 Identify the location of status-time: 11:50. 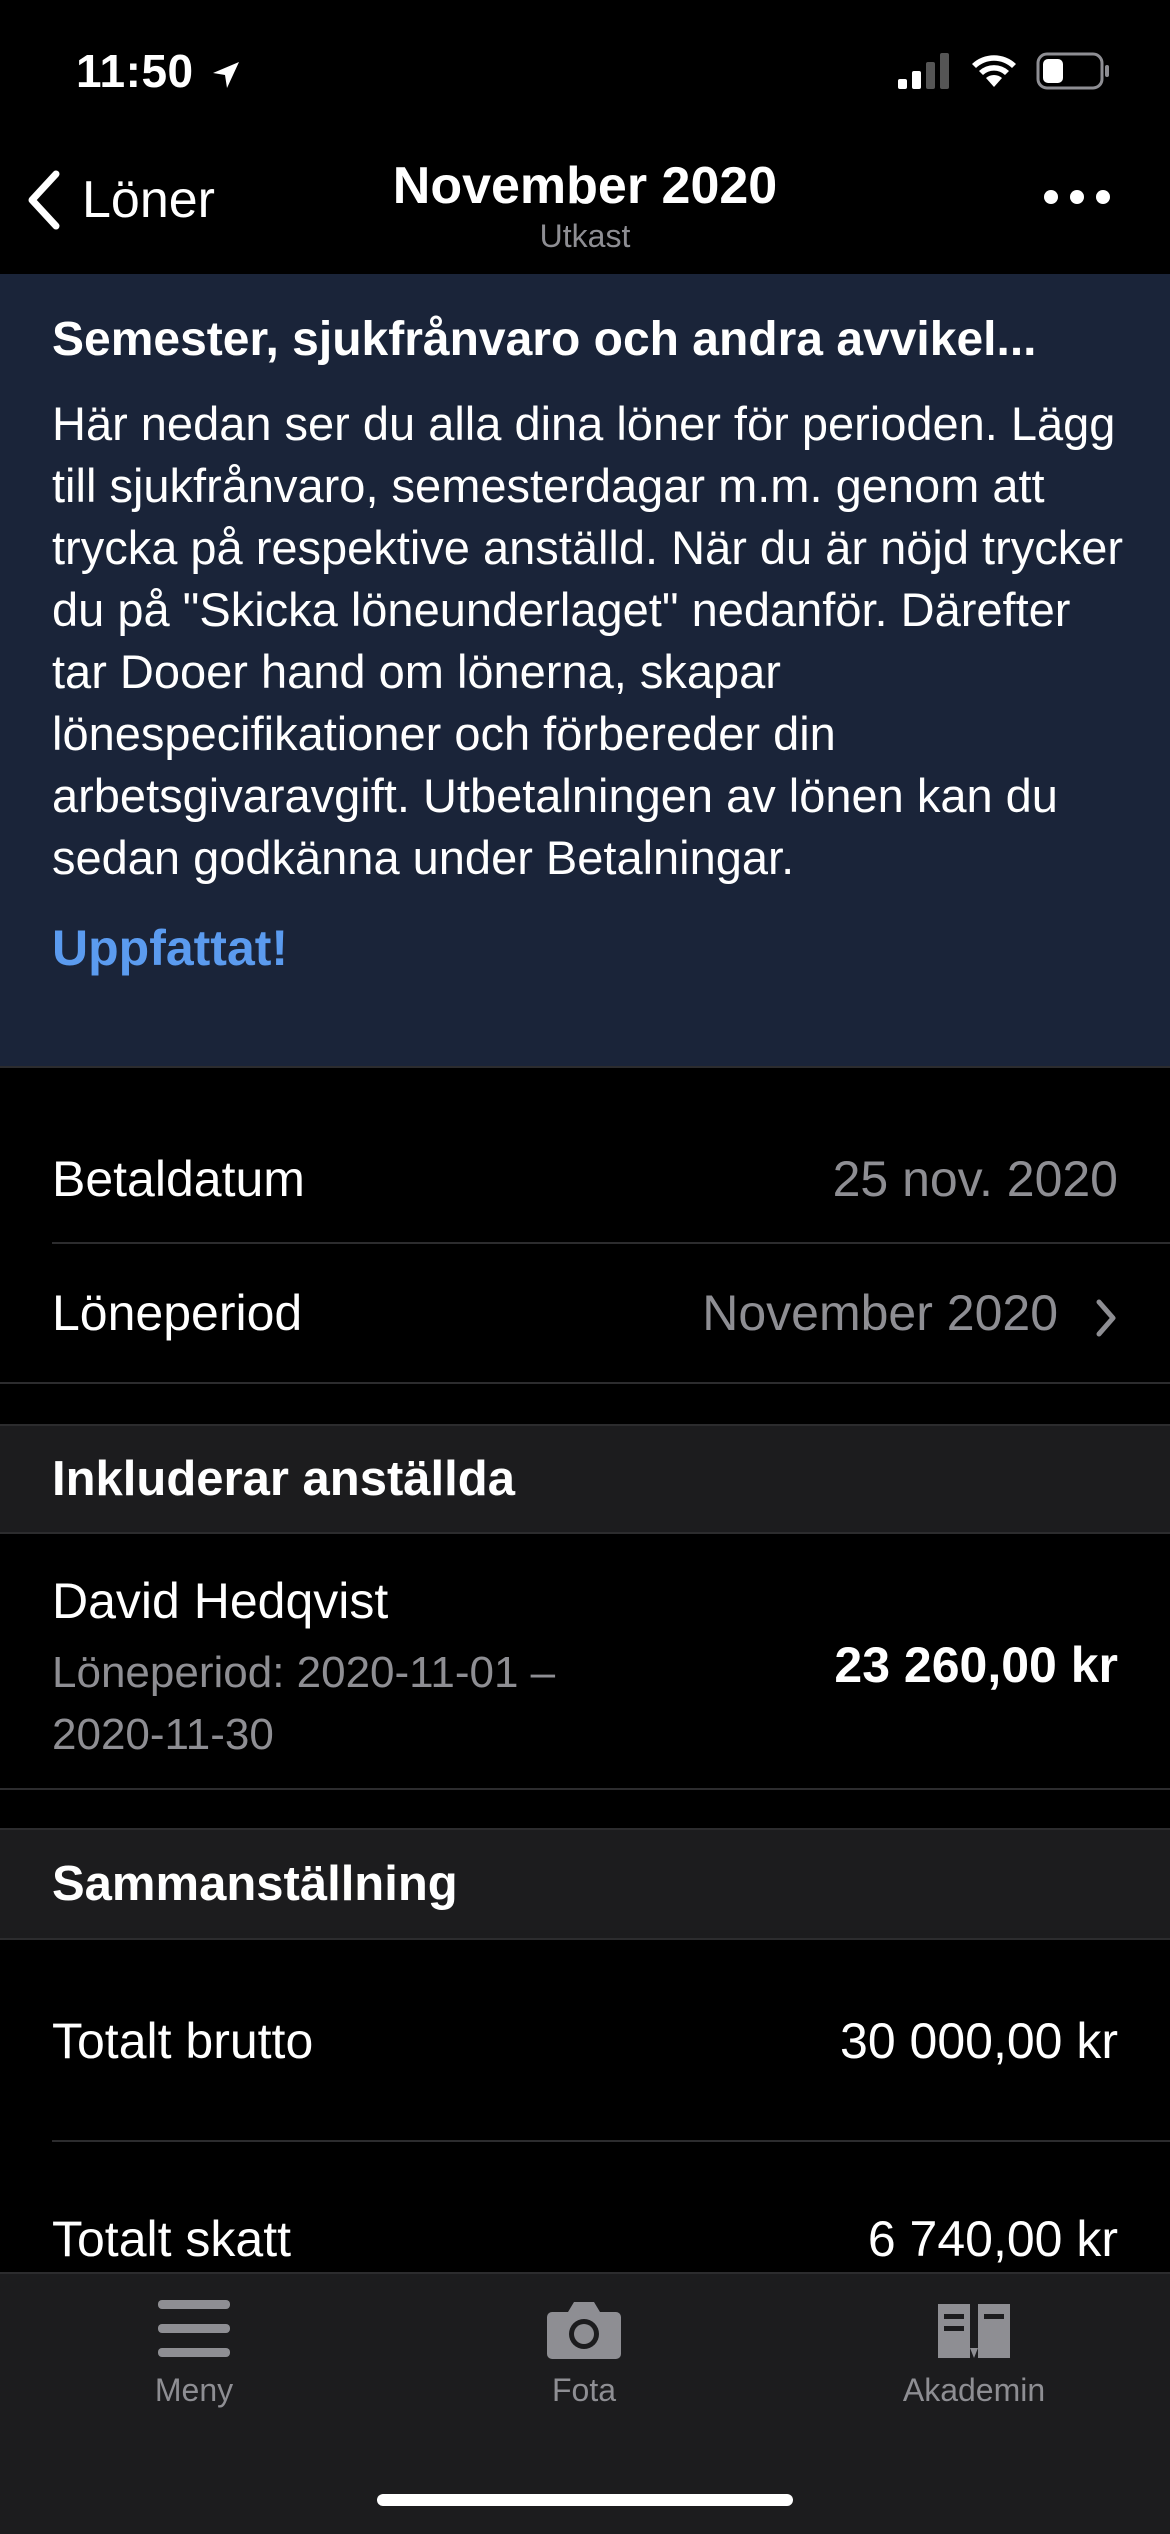
(158, 71).